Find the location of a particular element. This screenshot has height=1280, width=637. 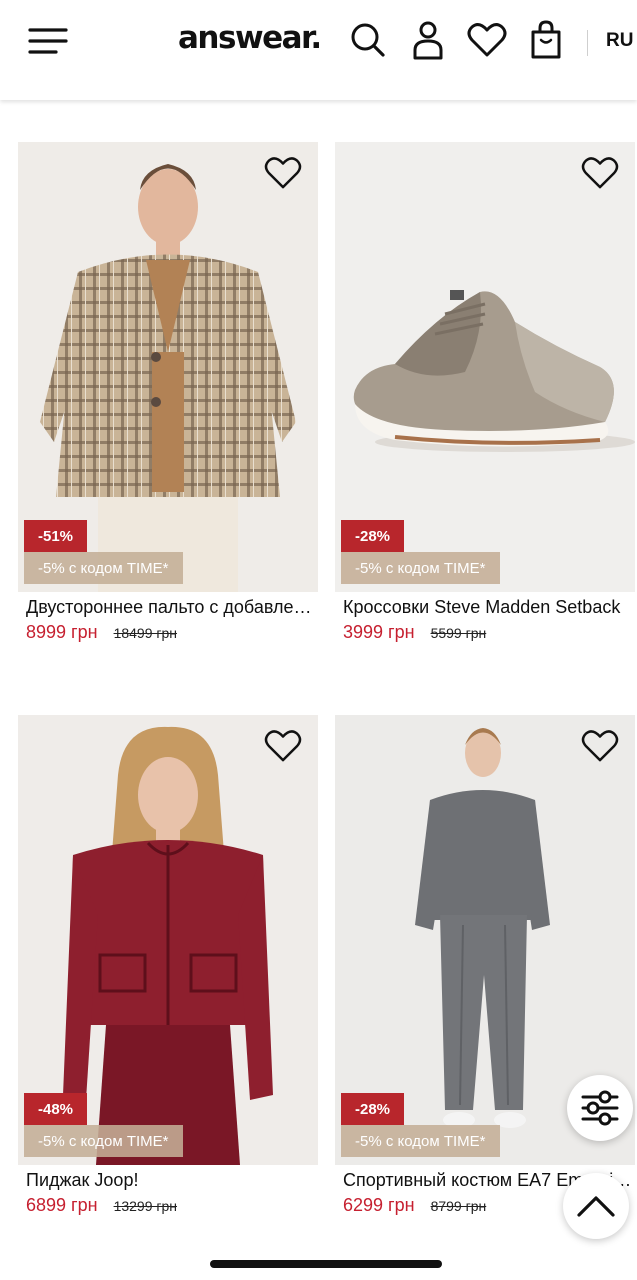

shopping-bag-icon is located at coordinates (546, 39).